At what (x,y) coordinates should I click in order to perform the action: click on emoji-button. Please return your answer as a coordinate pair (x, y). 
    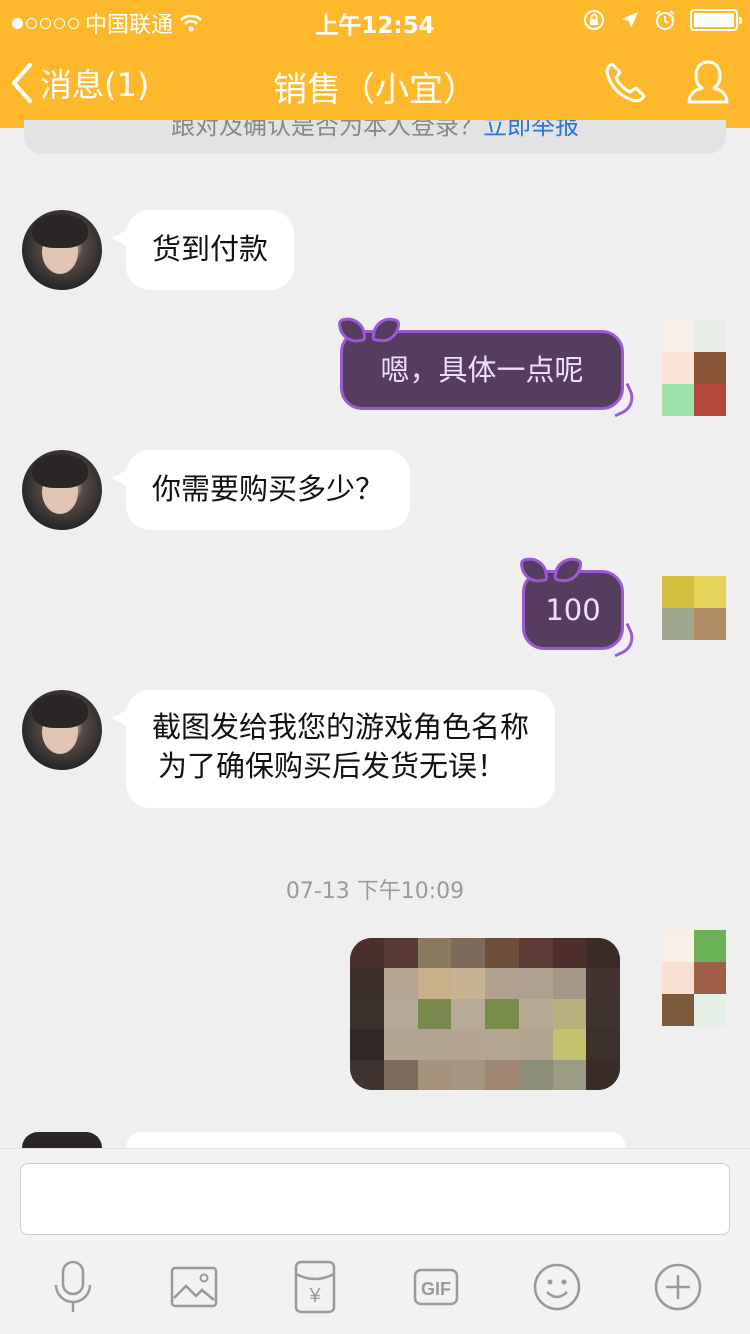
    Looking at the image, I should click on (557, 1287).